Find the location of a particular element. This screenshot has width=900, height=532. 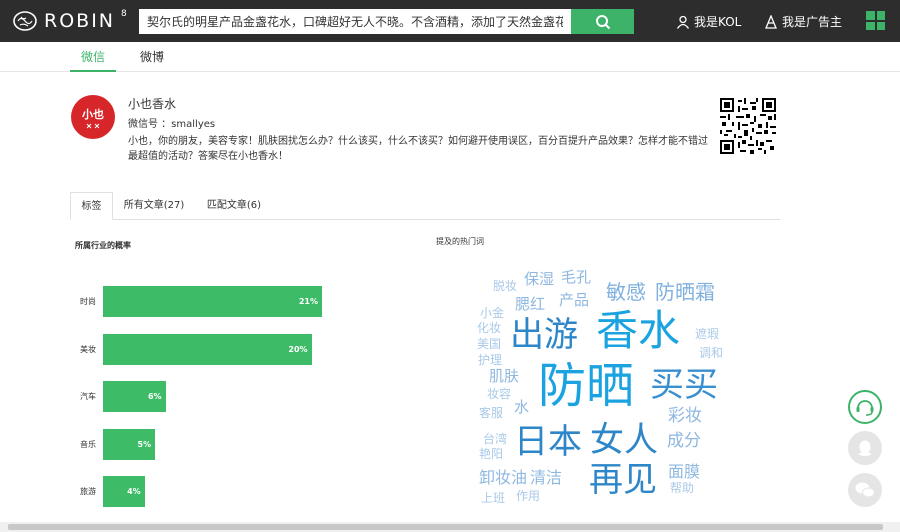

bar: 5% is located at coordinates (129, 444).